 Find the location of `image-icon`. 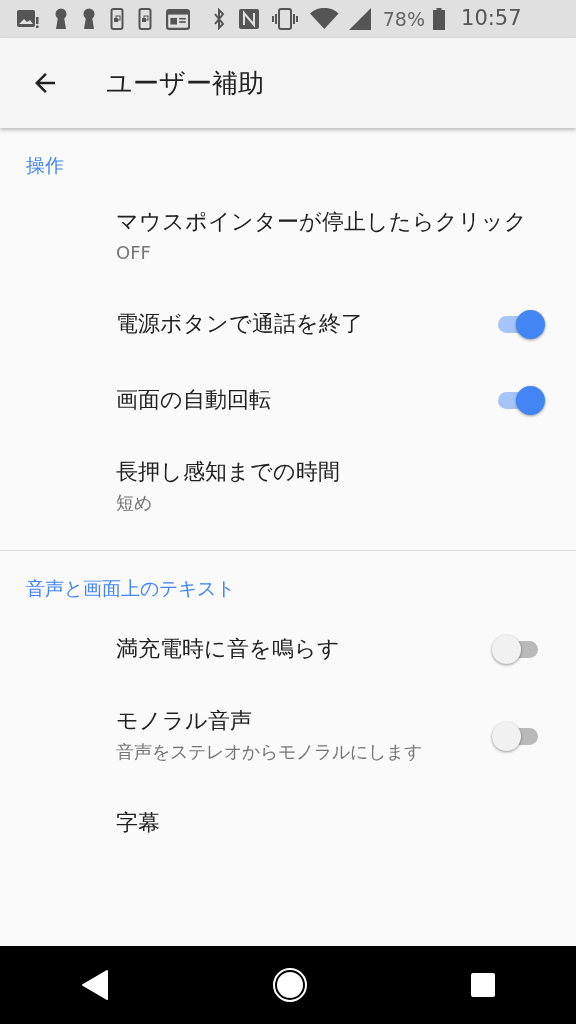

image-icon is located at coordinates (28, 19).